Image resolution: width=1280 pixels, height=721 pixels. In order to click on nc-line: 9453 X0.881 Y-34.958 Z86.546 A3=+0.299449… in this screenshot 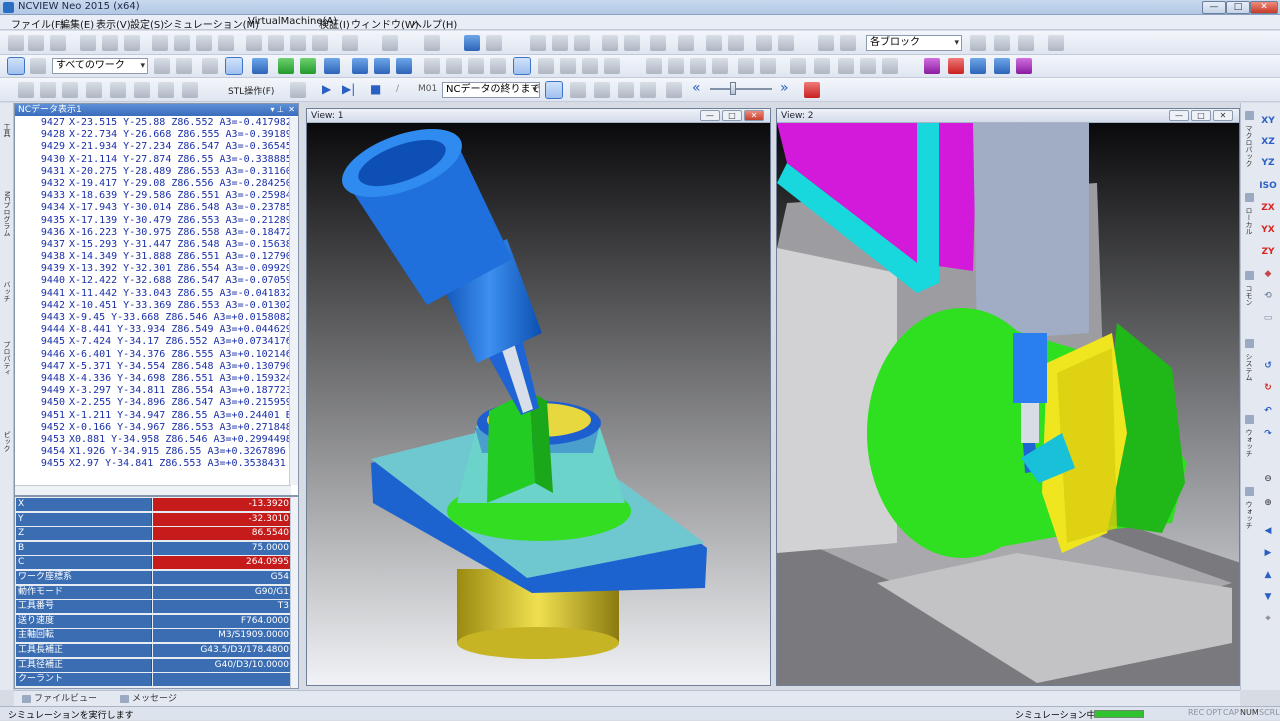, I will do `click(153, 440)`.